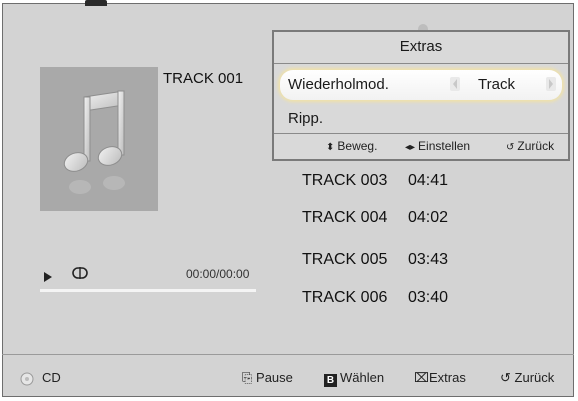  I want to click on track-duration: 04:02, so click(428, 217).